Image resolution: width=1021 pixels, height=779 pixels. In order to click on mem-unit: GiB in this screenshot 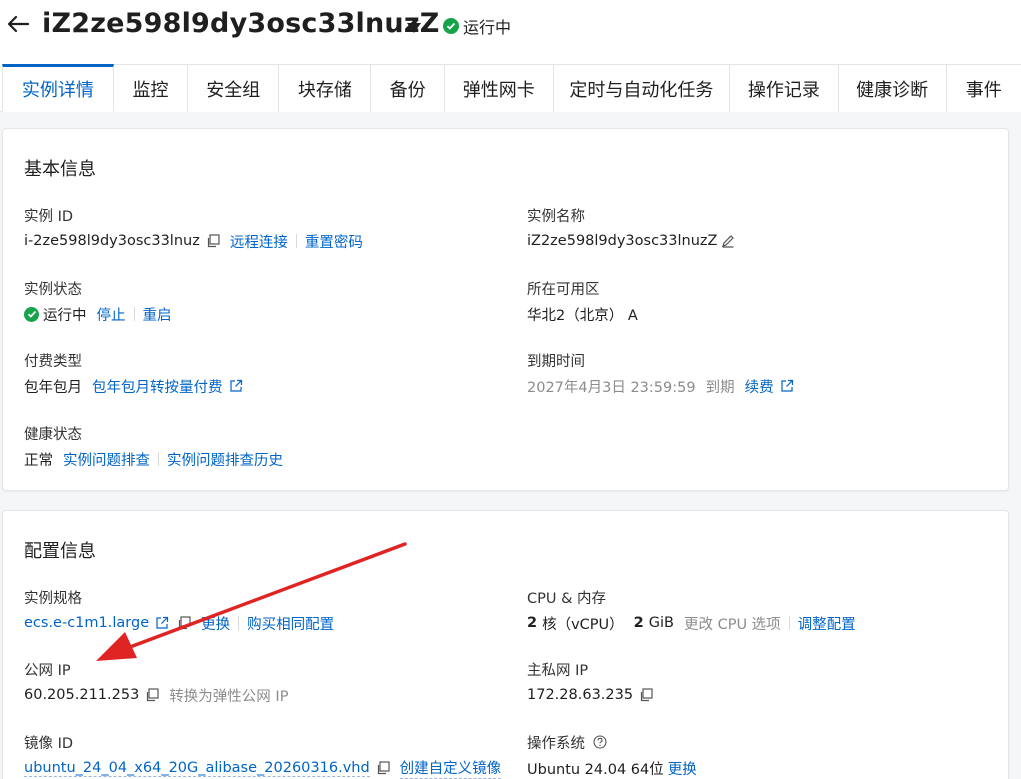, I will do `click(661, 623)`.